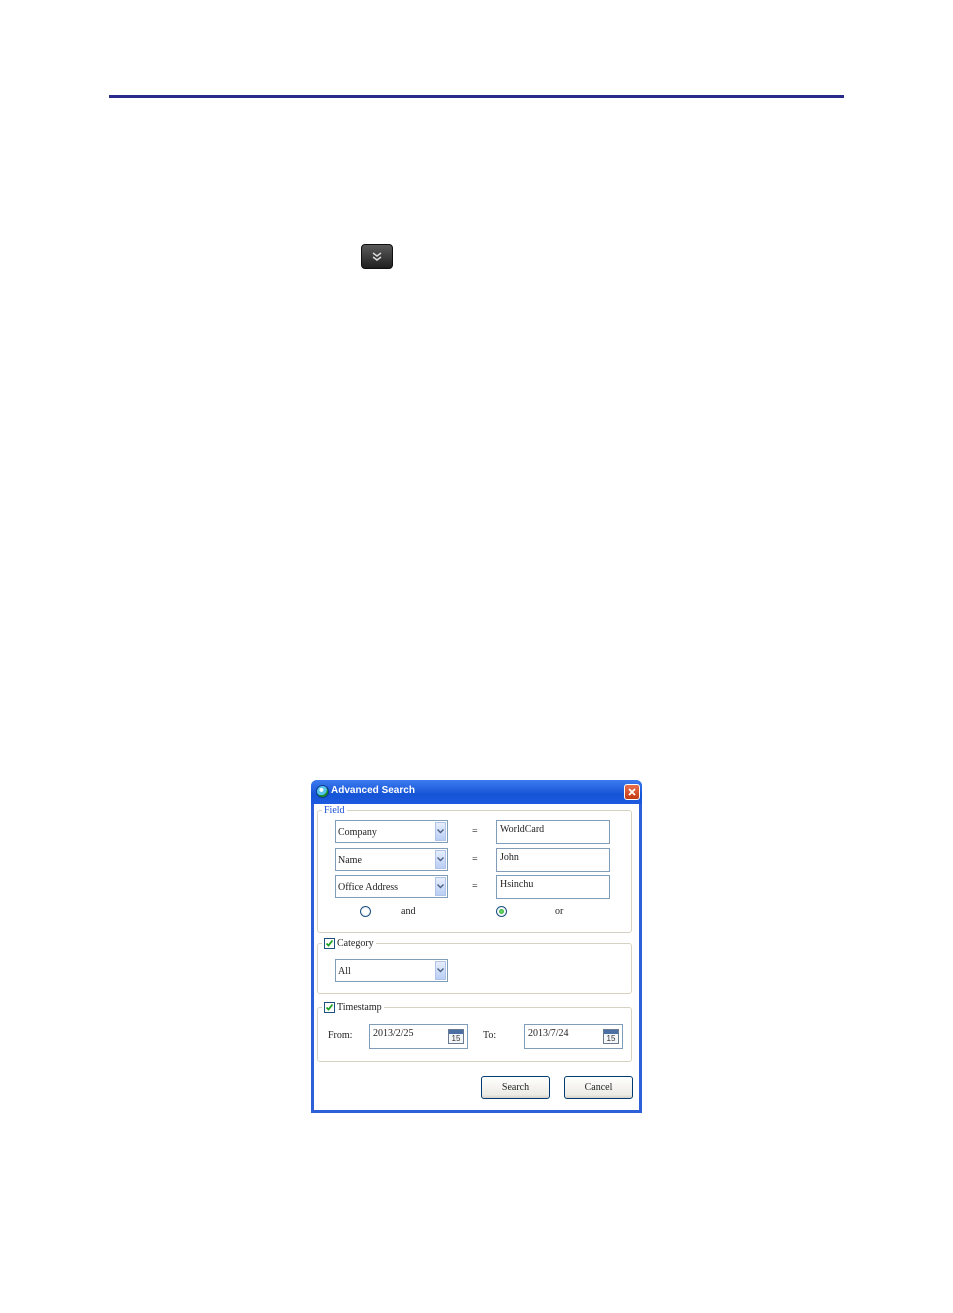 The height and width of the screenshot is (1313, 953). I want to click on to-date-input: 2013/7/24 15, so click(573, 1036).